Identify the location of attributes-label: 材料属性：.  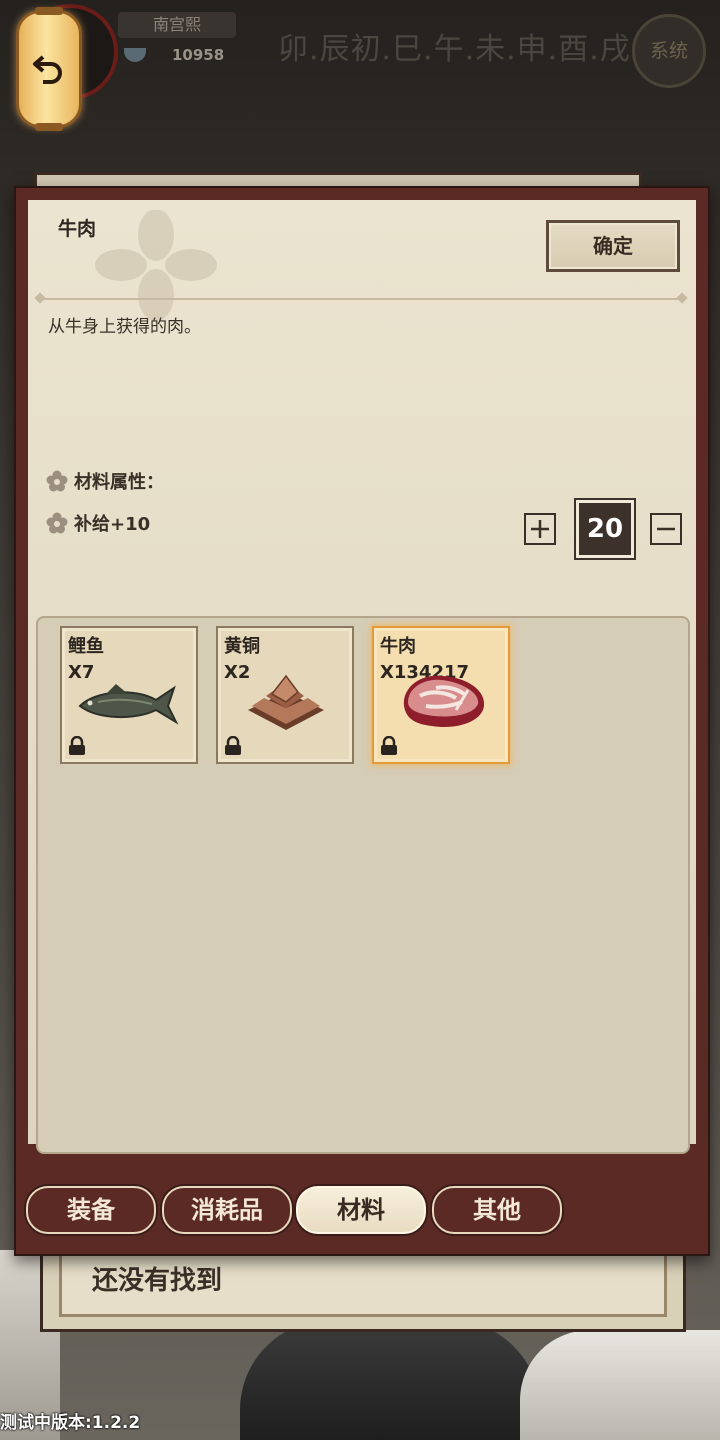
(119, 482).